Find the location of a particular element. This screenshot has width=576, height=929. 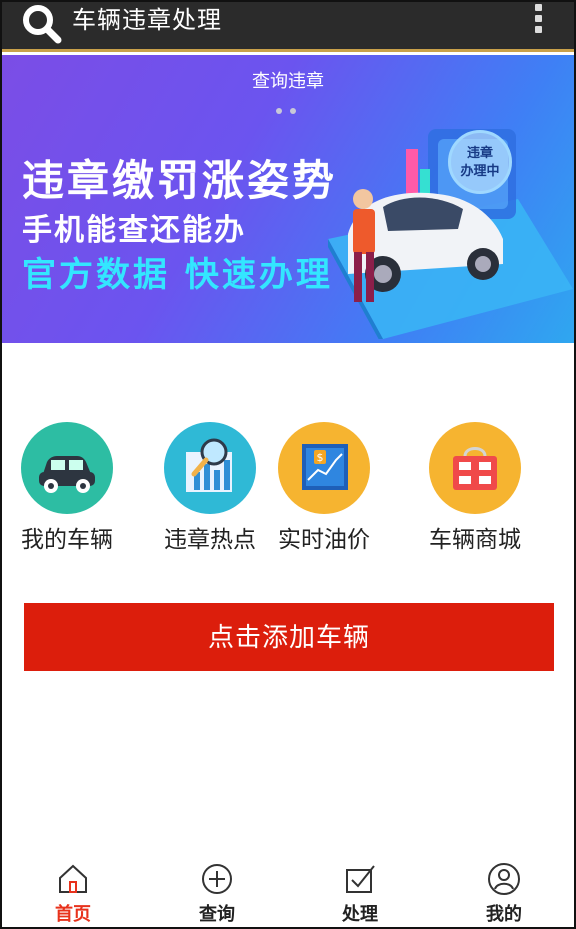

processing-badge: 违章 办理中 is located at coordinates (480, 162).